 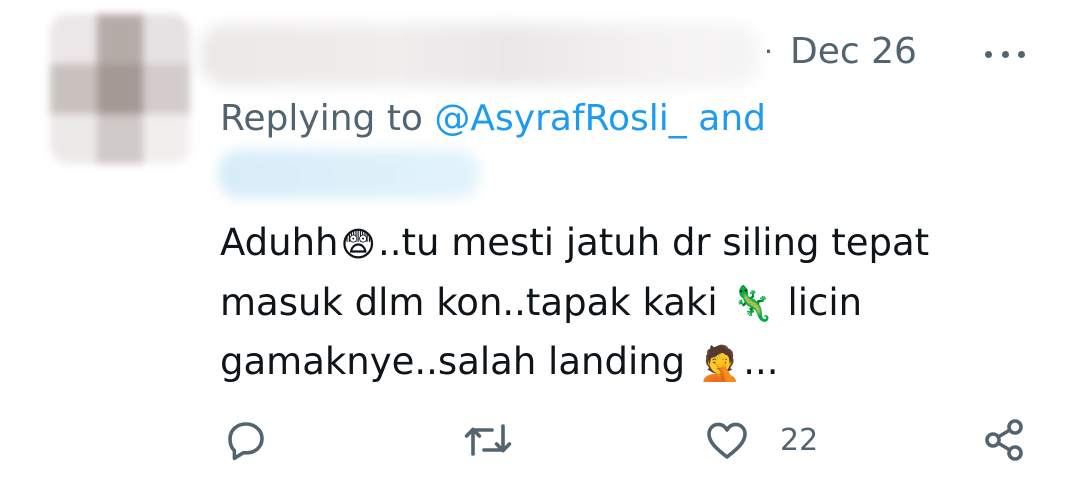 I want to click on tweet-text-line: Aduhh😨..tu mesti jatuh dr siling tepat, so click(x=574, y=244).